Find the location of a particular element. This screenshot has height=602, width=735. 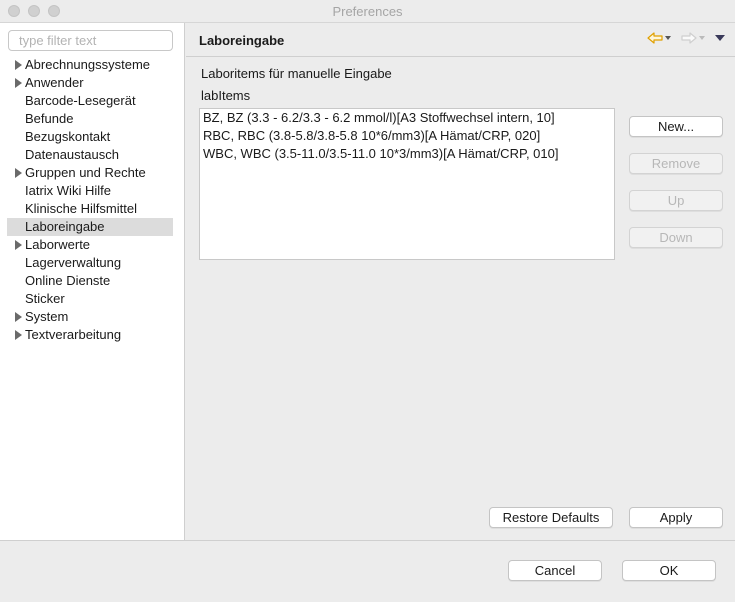

tree-item: Gruppen und Rechte is located at coordinates (90, 173).